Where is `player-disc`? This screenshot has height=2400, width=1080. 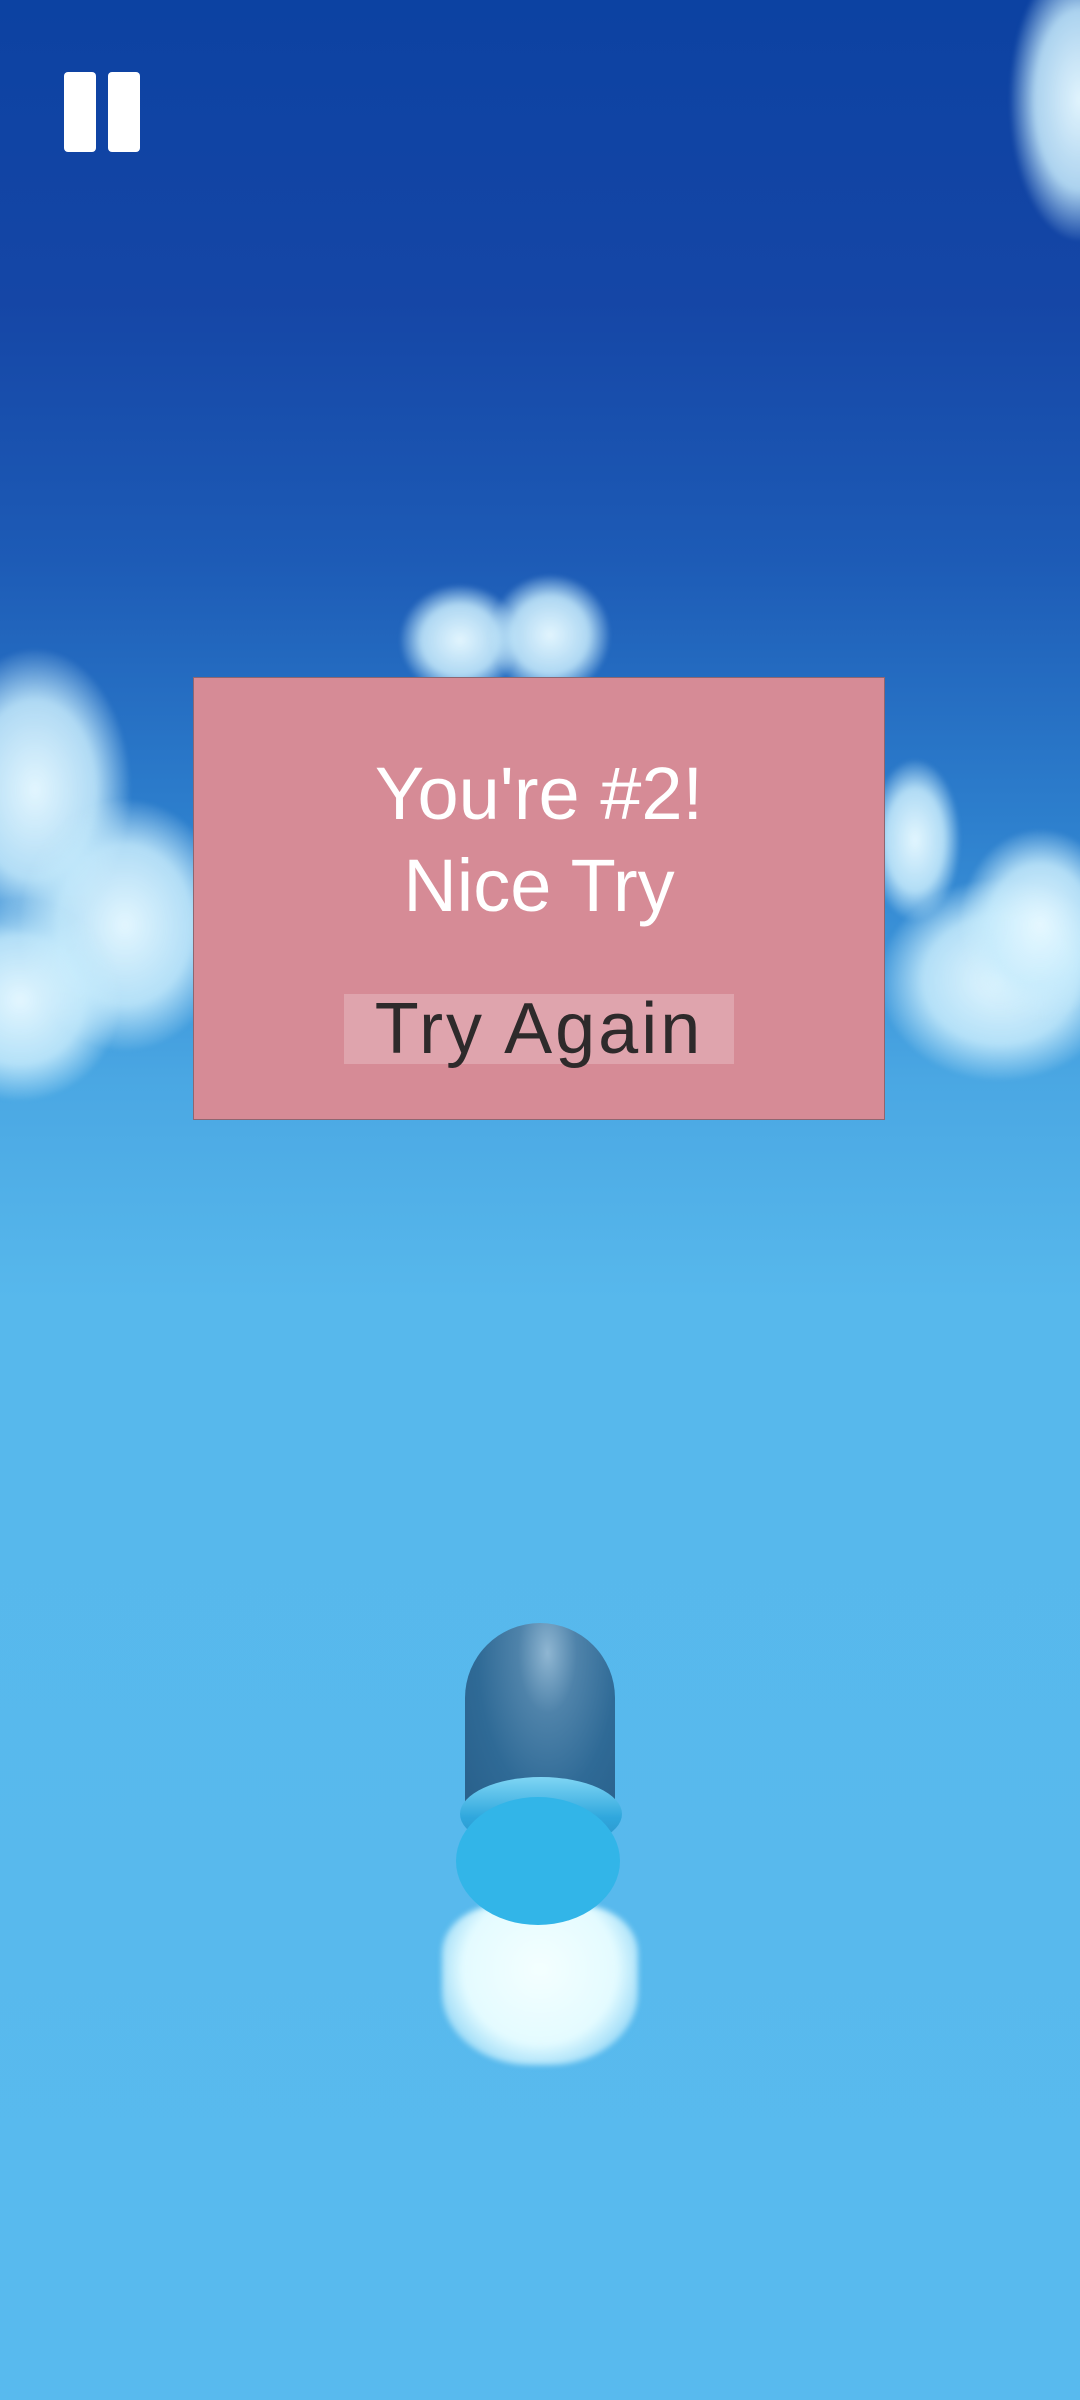 player-disc is located at coordinates (538, 1861).